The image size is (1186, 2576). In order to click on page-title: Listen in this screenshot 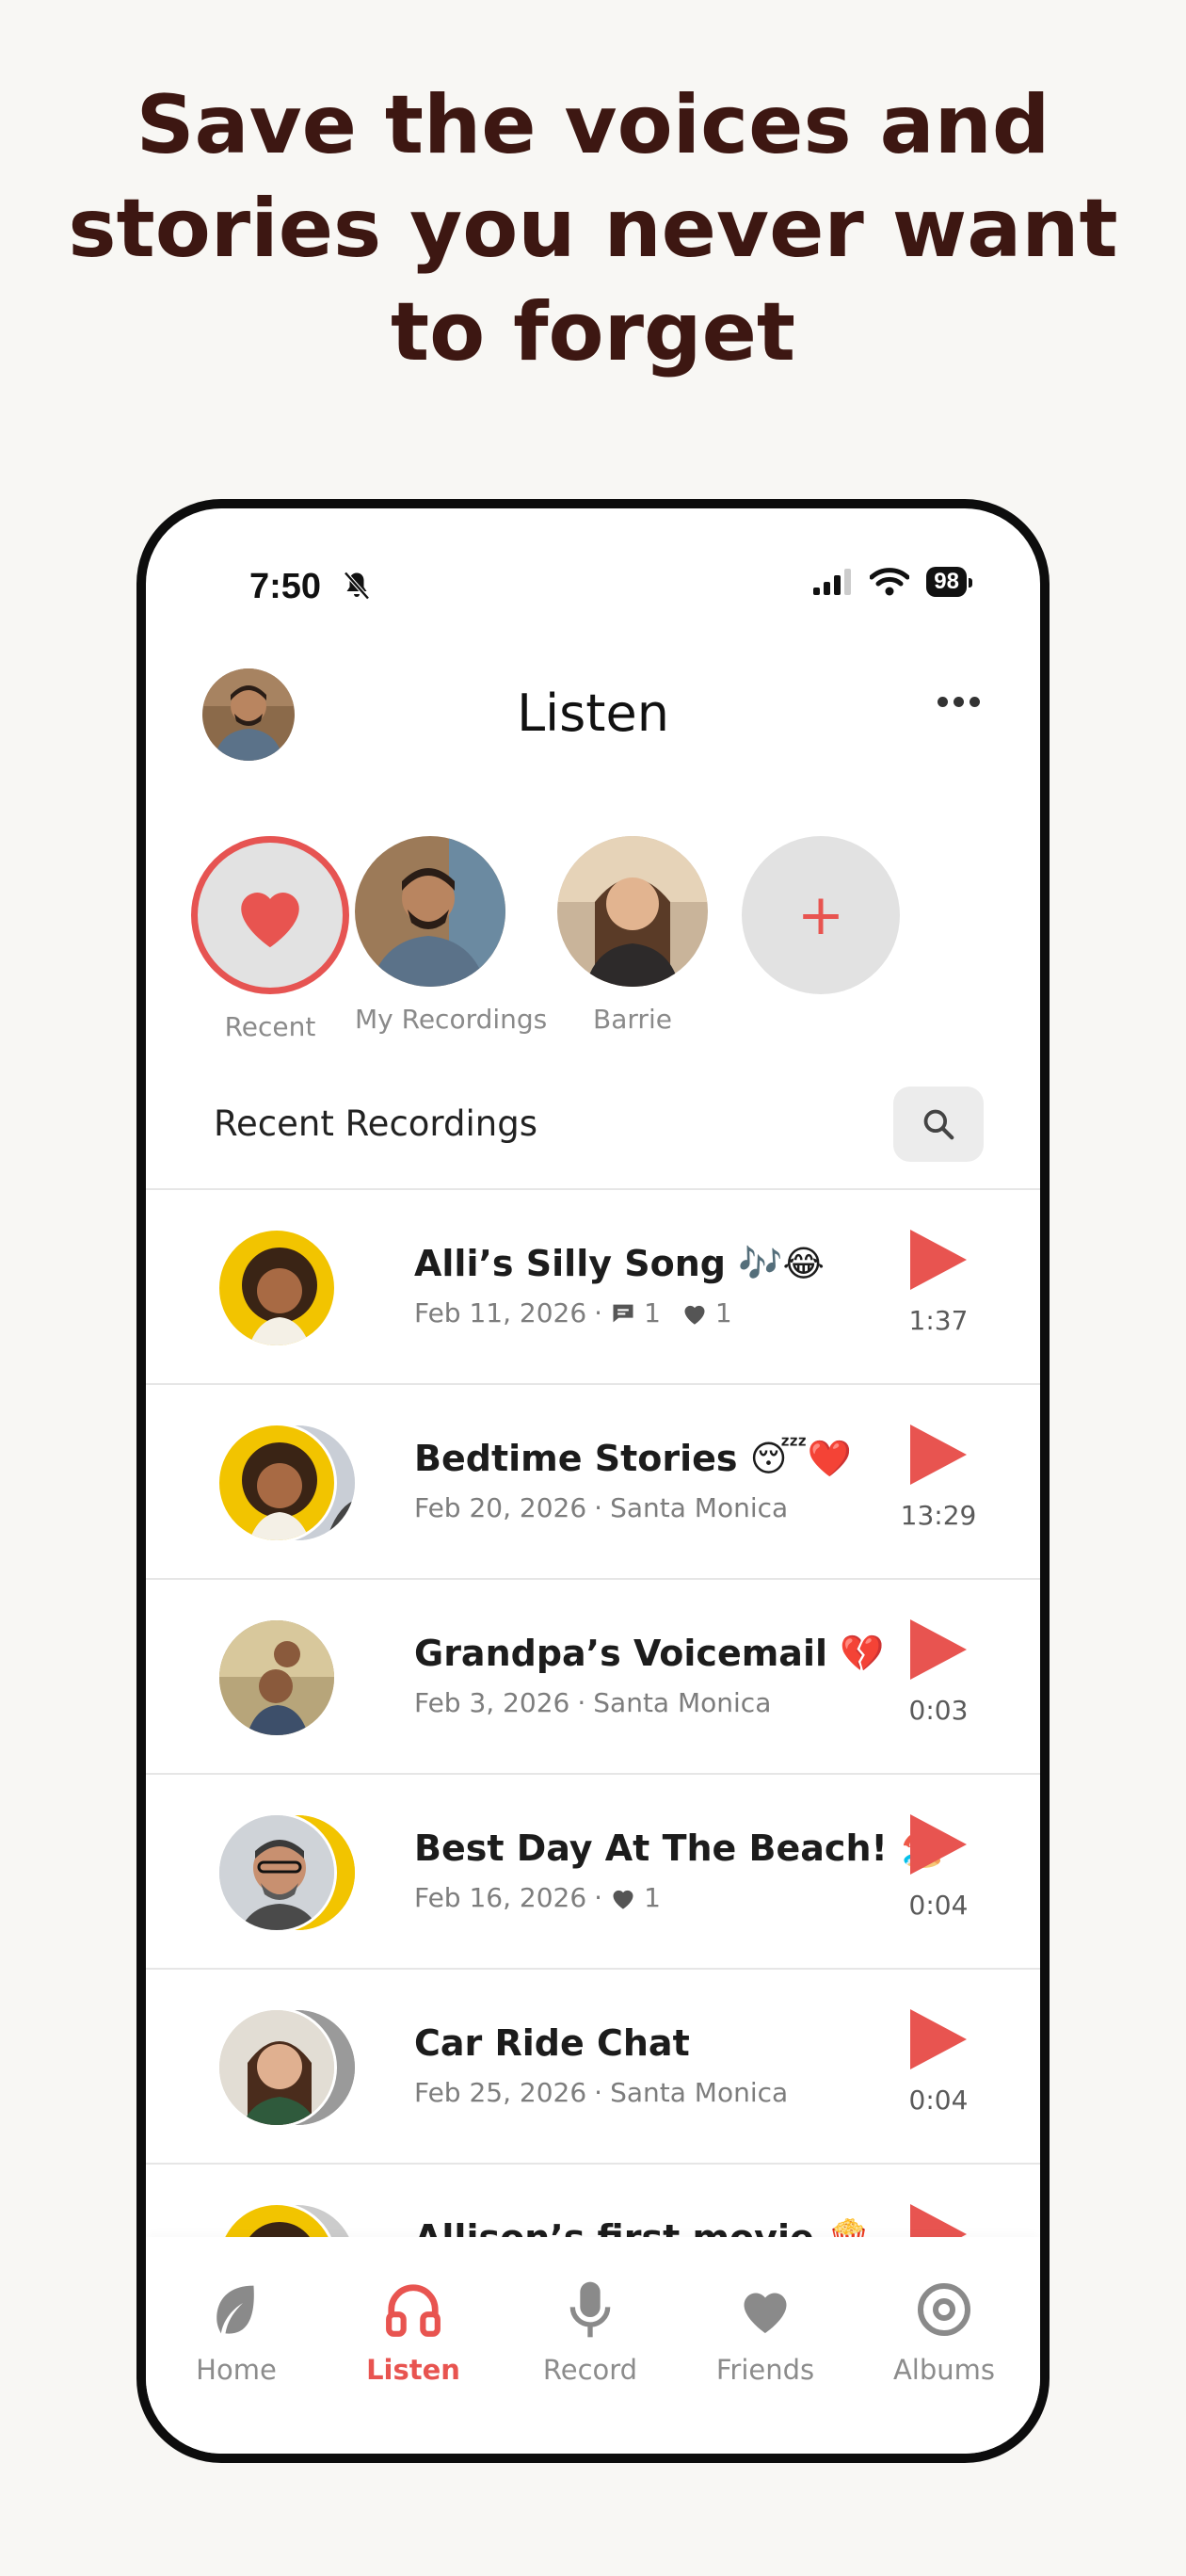, I will do `click(593, 713)`.